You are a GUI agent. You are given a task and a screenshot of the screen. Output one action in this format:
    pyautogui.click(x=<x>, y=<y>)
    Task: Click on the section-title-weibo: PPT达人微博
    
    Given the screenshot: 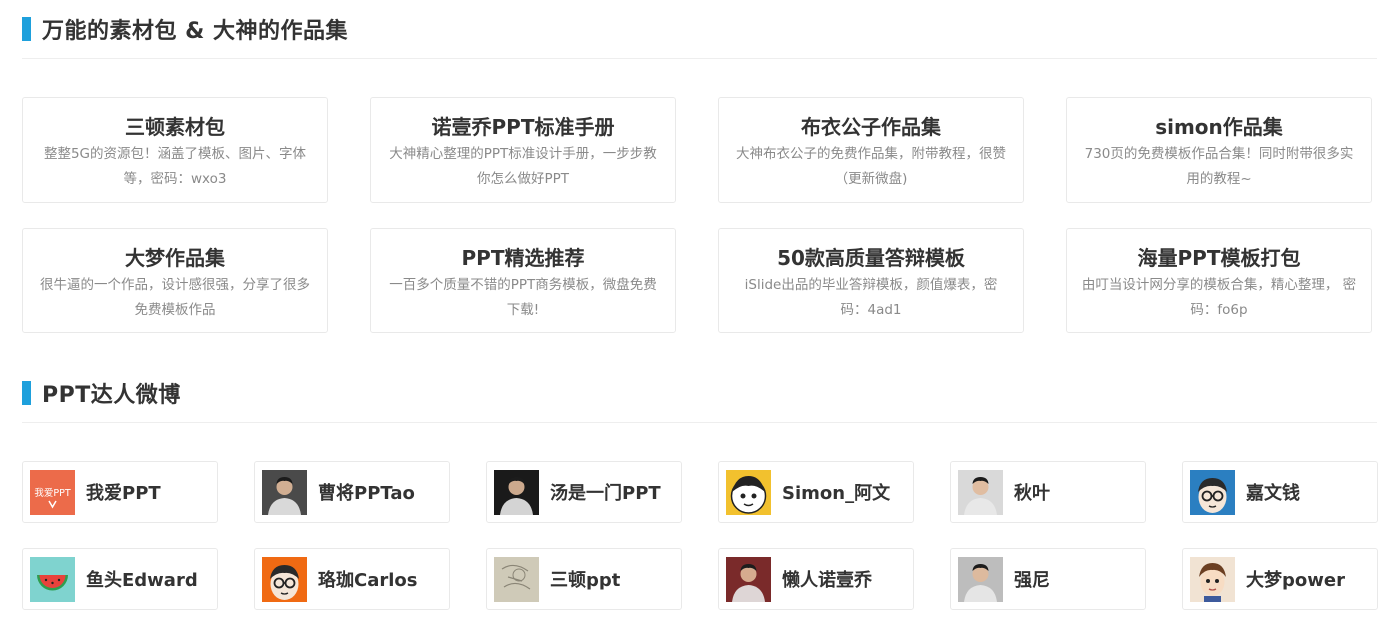 What is the action you would take?
    pyautogui.click(x=101, y=394)
    